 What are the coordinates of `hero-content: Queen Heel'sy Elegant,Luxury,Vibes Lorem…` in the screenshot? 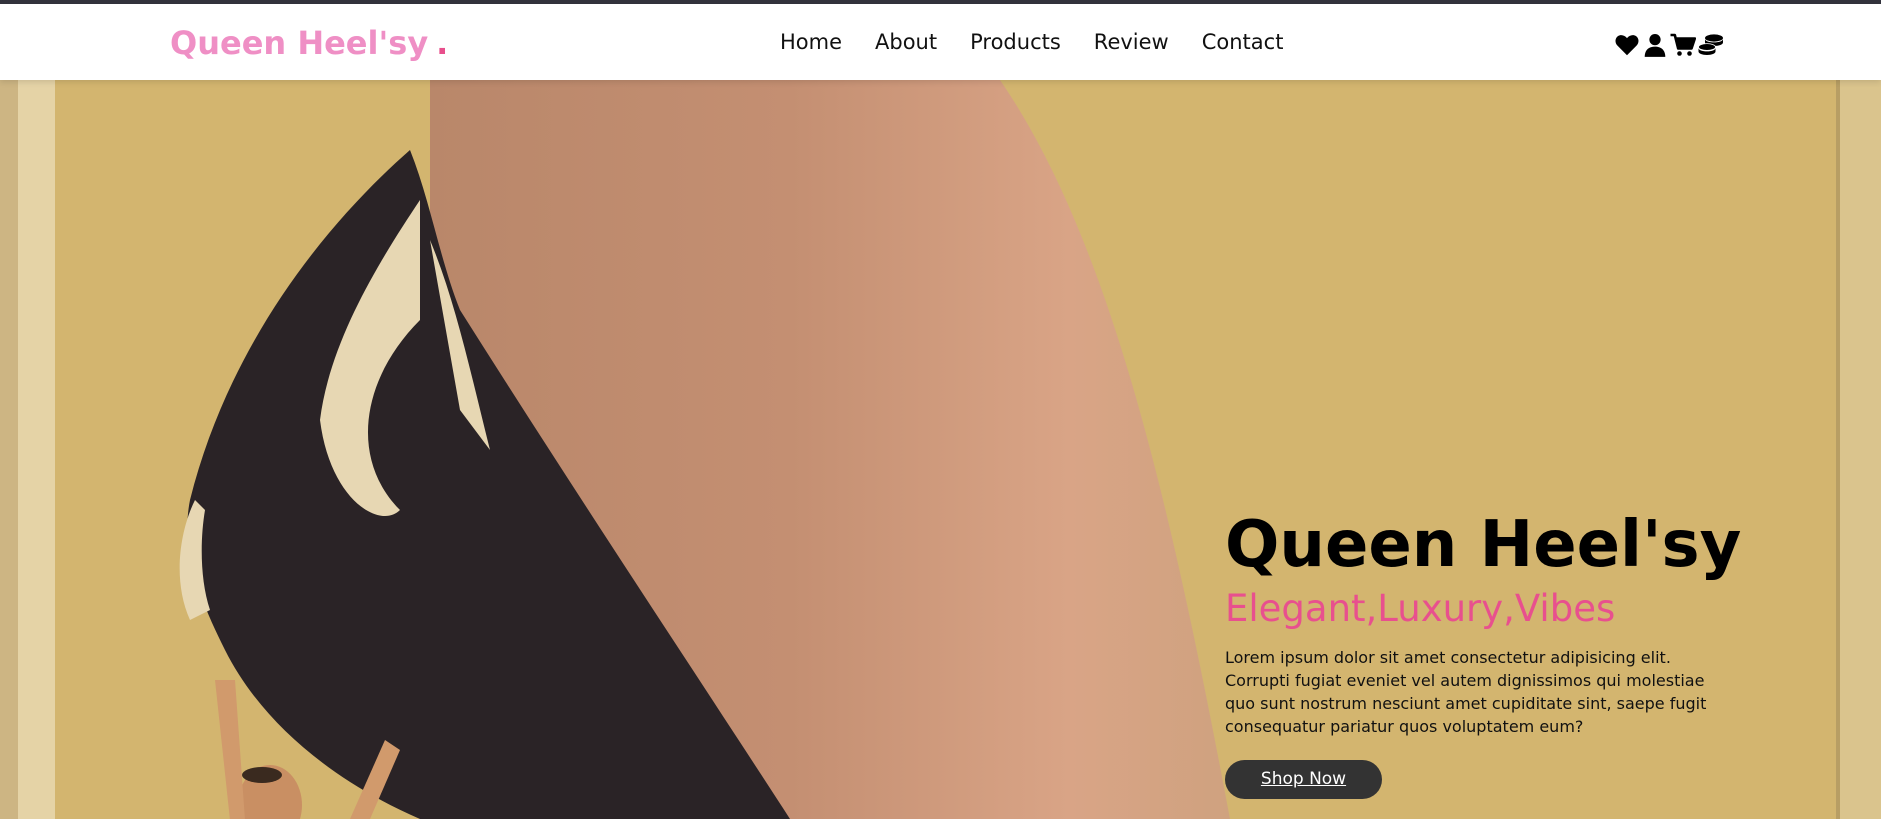 It's located at (1483, 654).